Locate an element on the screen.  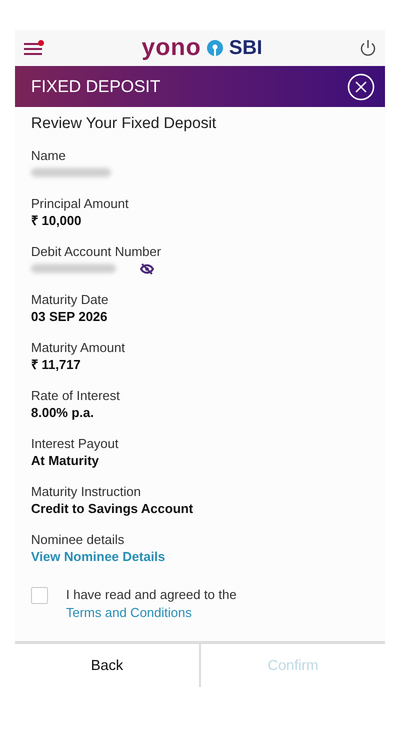
nominee-link: View Nominee Details is located at coordinates (98, 556).